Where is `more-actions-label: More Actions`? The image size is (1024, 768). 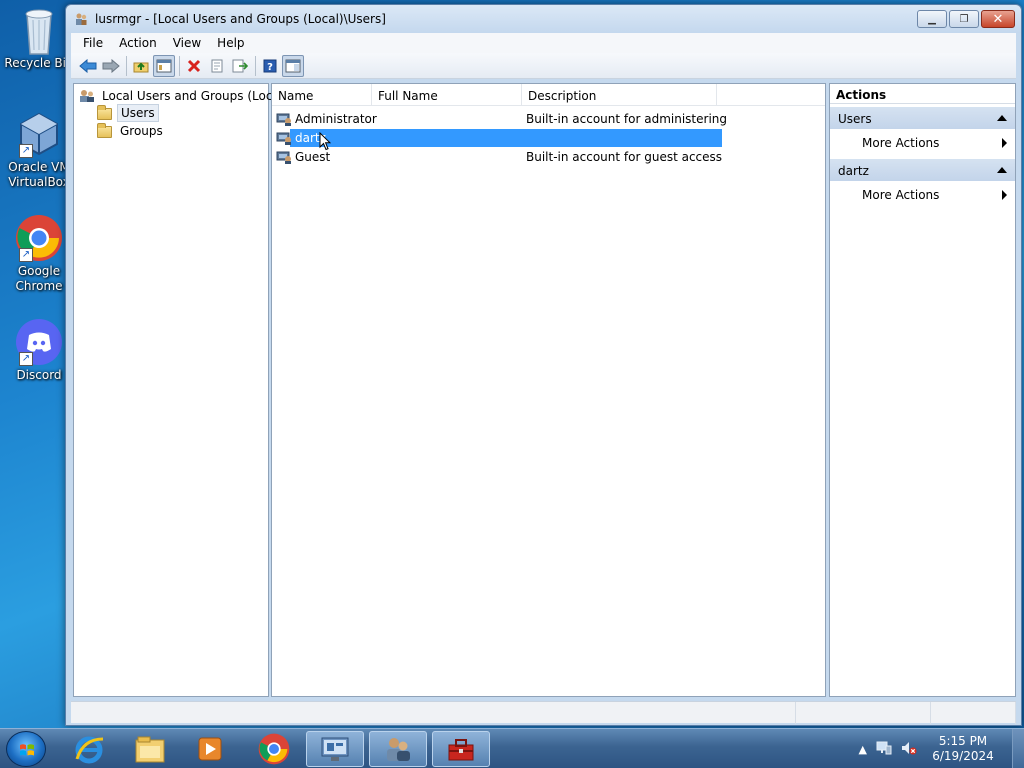
more-actions-label: More Actions is located at coordinates (901, 143).